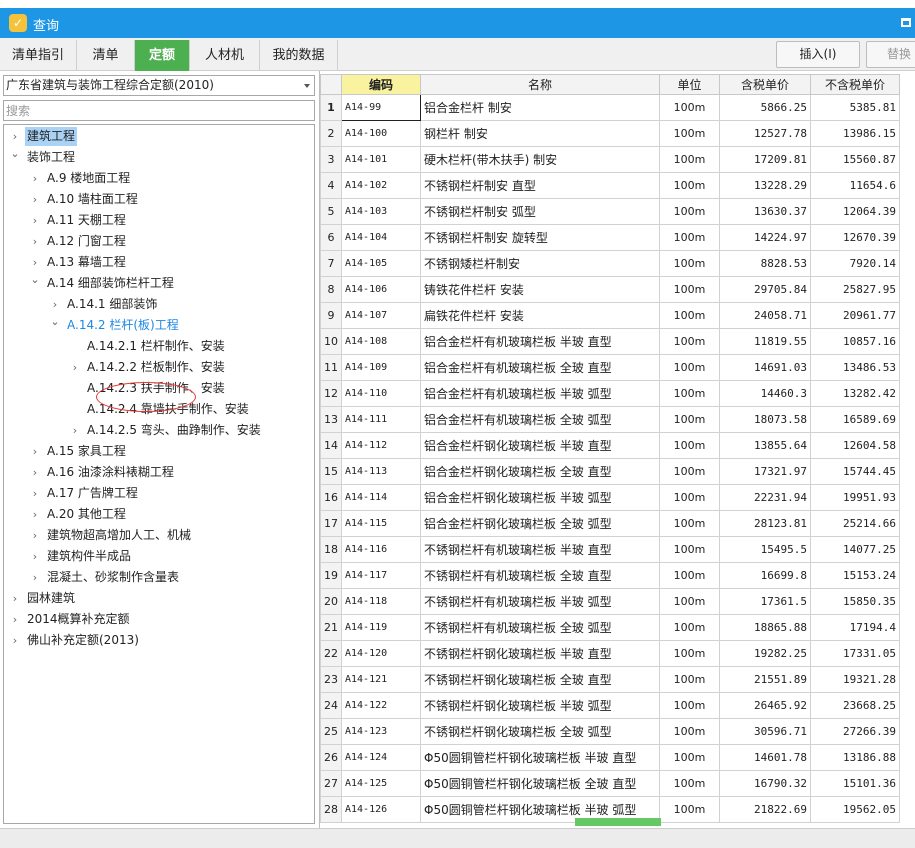 This screenshot has width=915, height=848. Describe the element at coordinates (381, 809) in the screenshot. I see `code-cell: A14-126` at that location.